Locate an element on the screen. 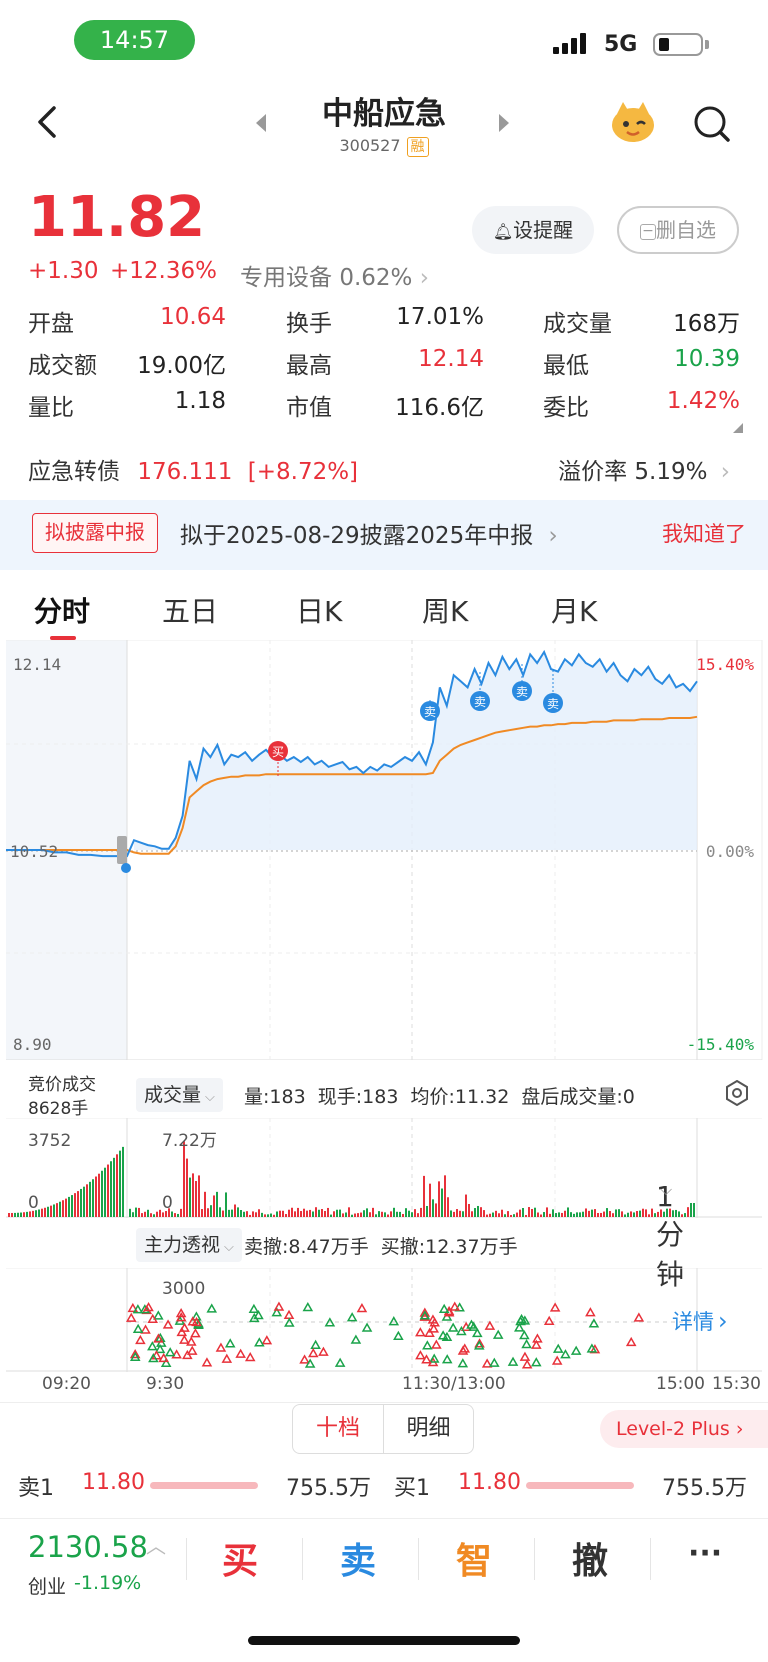 This screenshot has width=768, height=1662. volume-chart: 3752 0 7.22万 0 is located at coordinates (384, 1168).